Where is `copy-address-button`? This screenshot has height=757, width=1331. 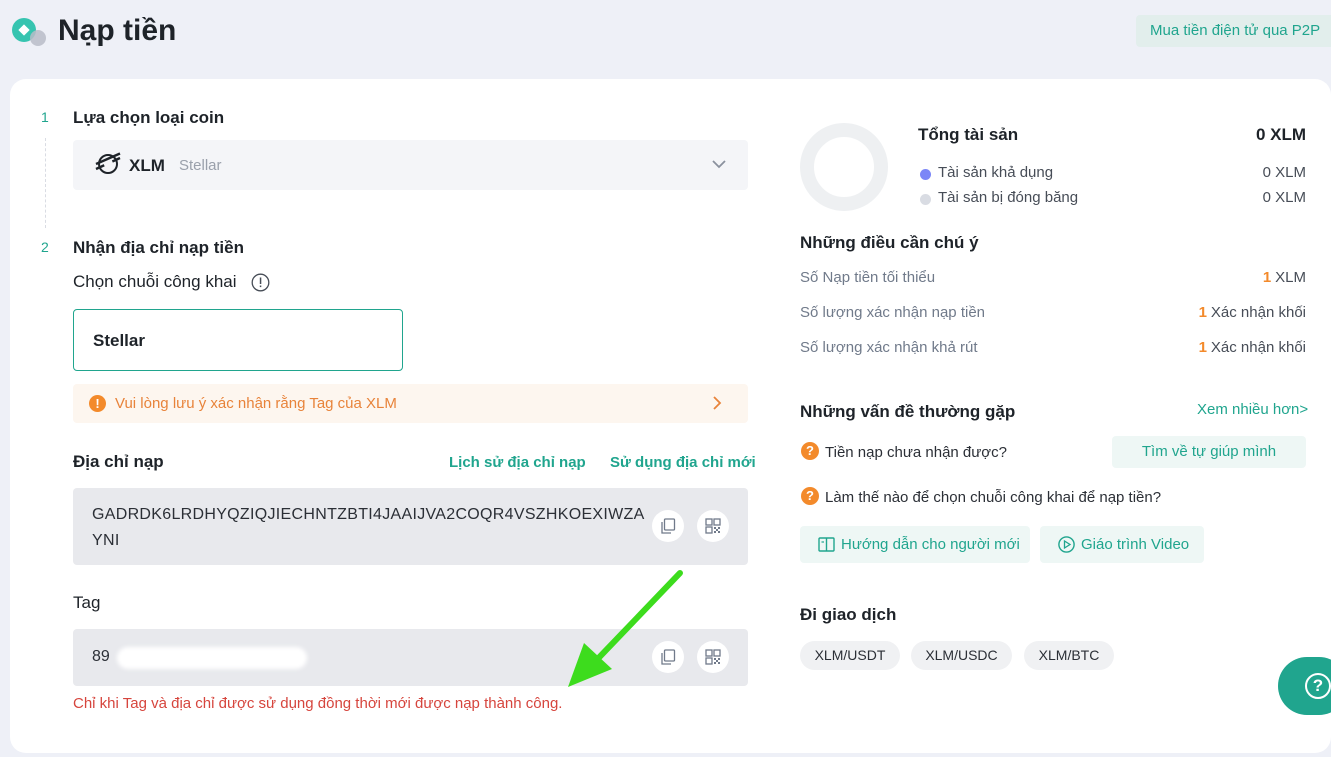 copy-address-button is located at coordinates (668, 526).